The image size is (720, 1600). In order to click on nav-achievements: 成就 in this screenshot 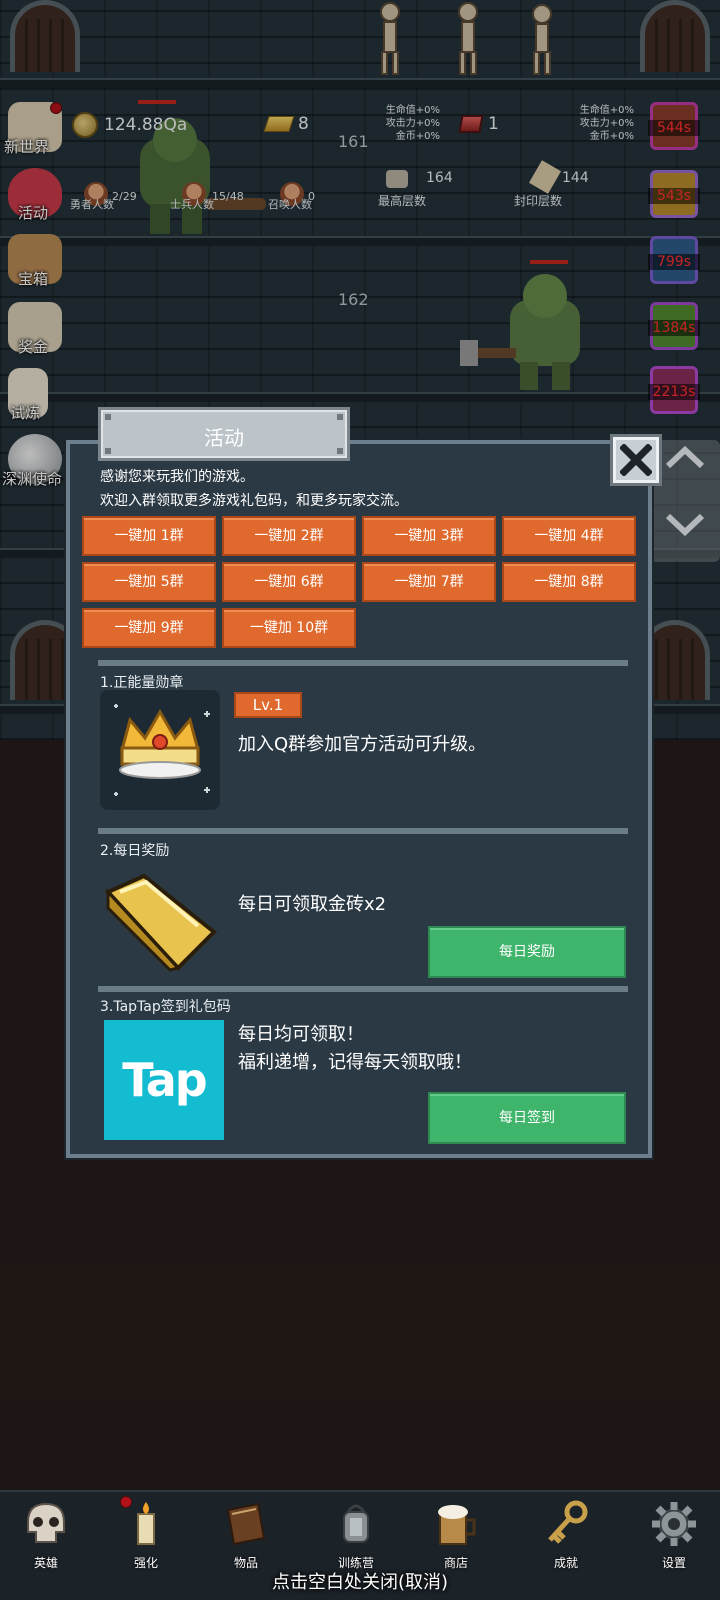, I will do `click(566, 1536)`.